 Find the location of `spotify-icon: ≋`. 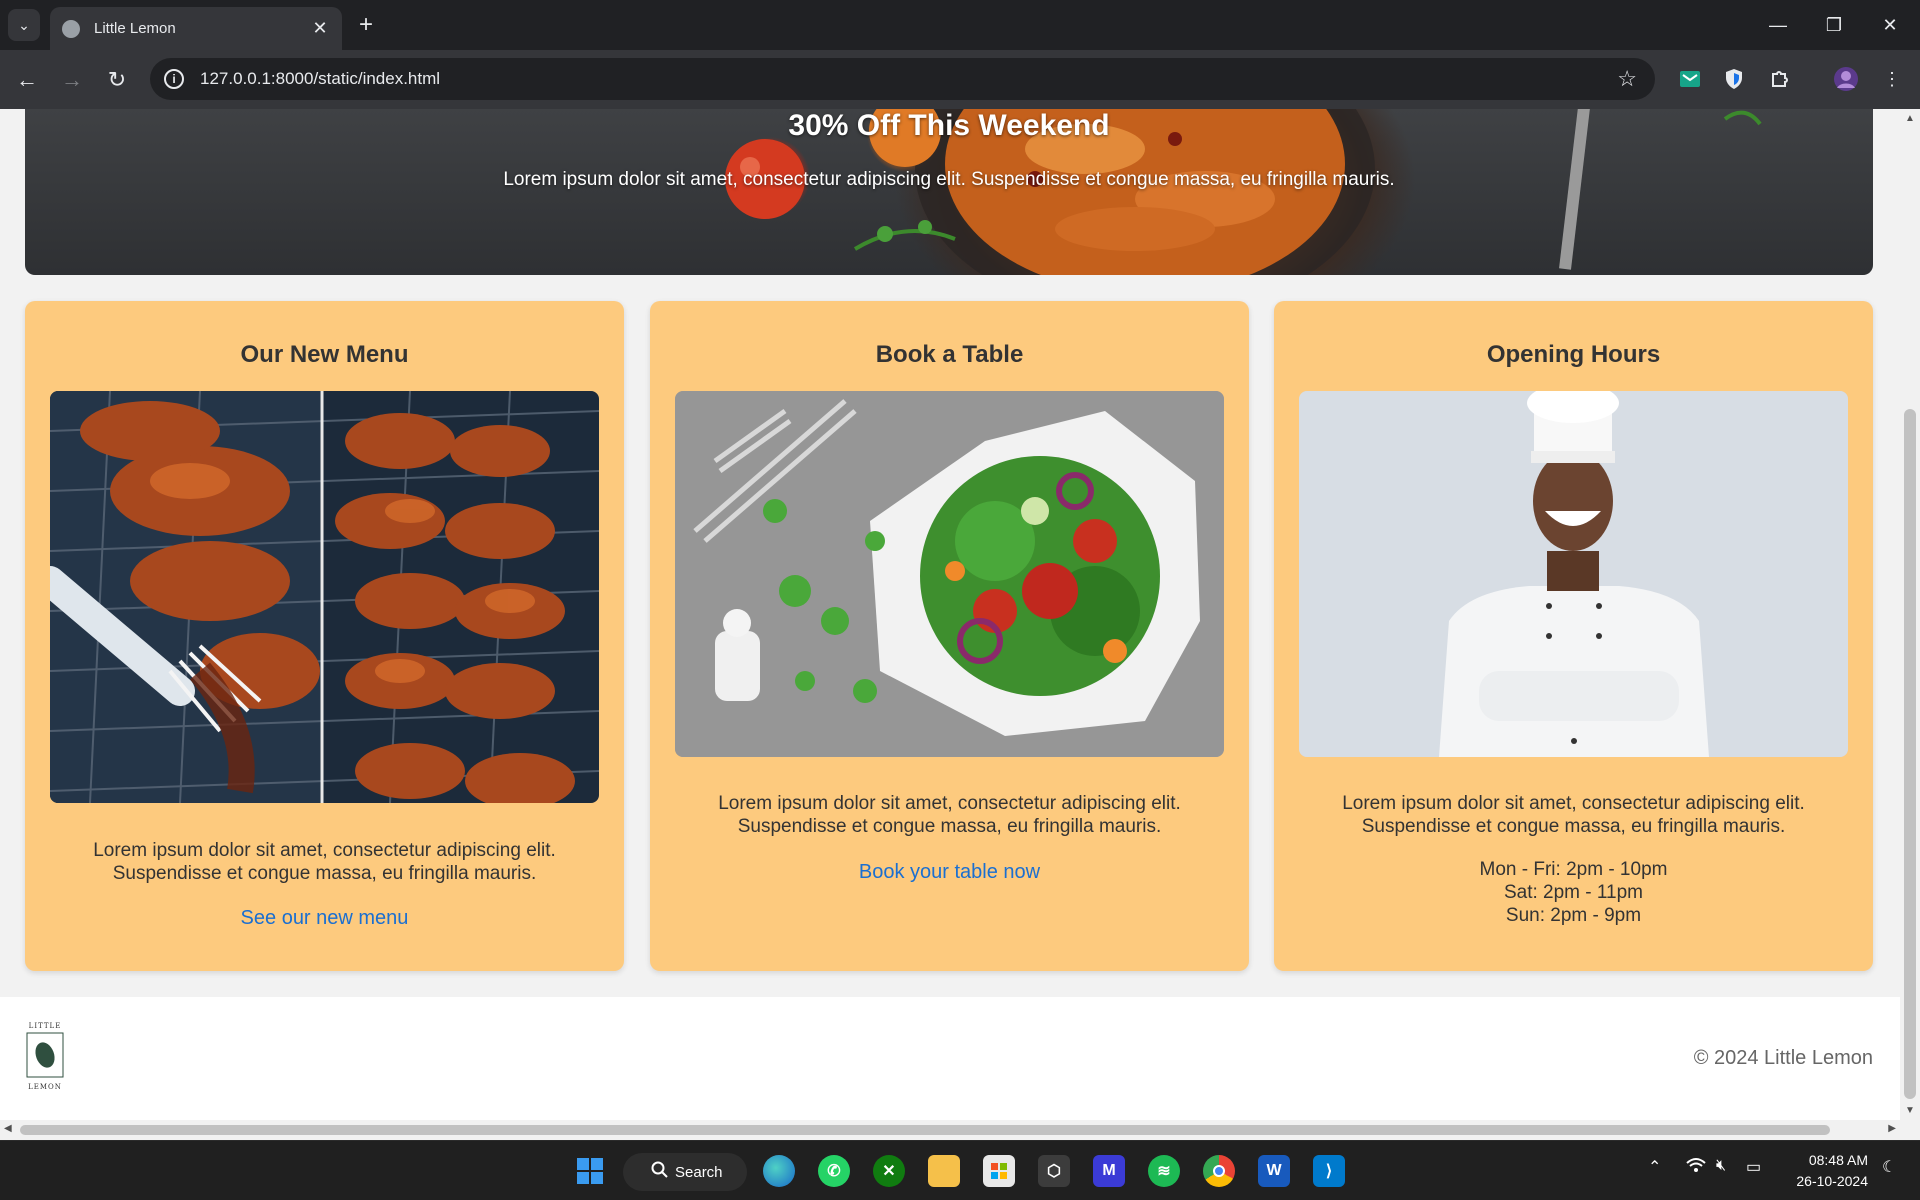

spotify-icon: ≋ is located at coordinates (1164, 1171).